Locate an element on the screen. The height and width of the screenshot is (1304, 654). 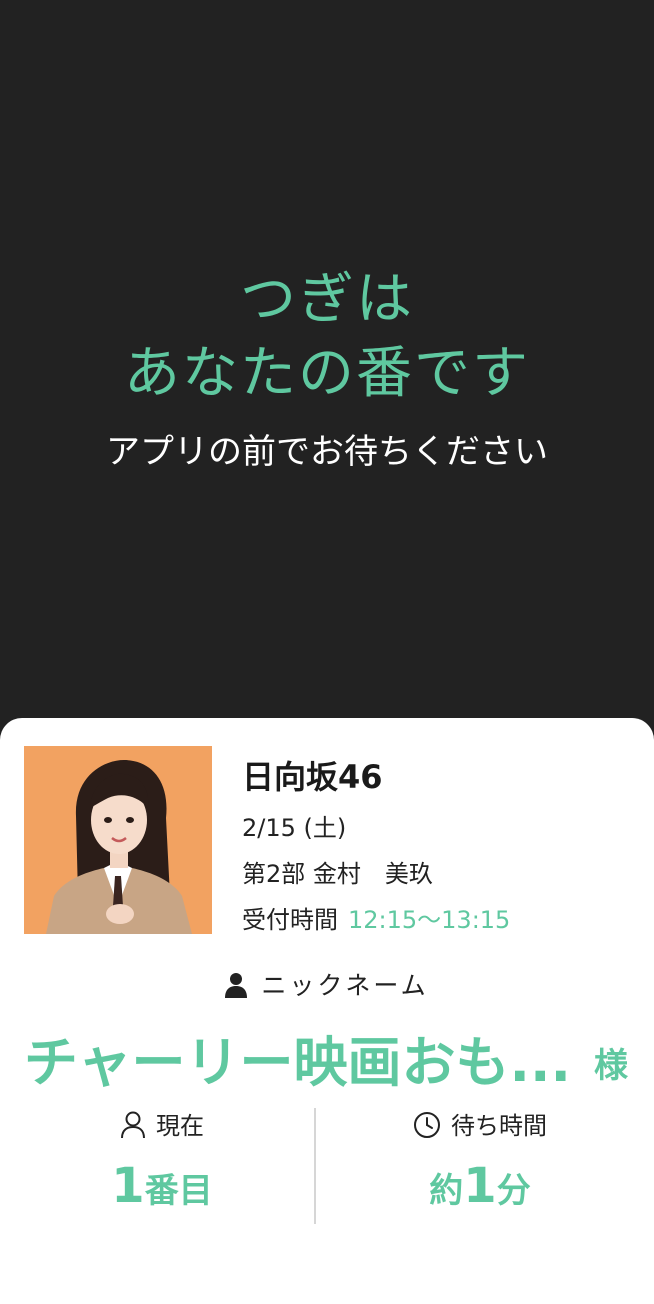
wait-number: 1 is located at coordinates (480, 1186).